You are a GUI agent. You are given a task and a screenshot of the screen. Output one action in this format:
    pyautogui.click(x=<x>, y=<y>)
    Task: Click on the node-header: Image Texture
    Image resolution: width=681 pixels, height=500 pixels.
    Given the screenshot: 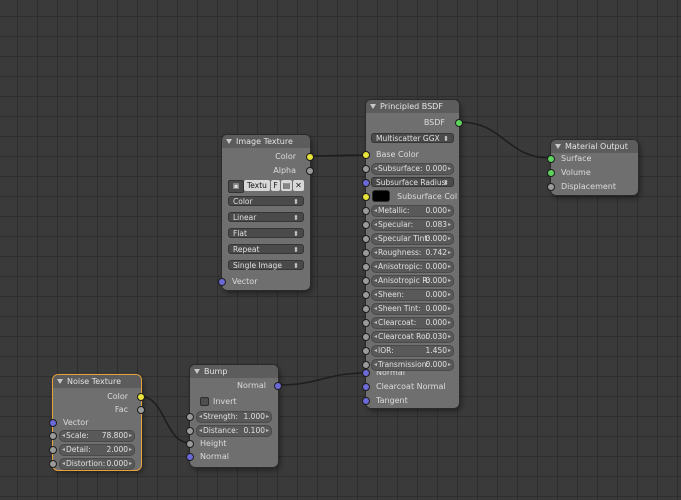 What is the action you would take?
    pyautogui.click(x=266, y=141)
    